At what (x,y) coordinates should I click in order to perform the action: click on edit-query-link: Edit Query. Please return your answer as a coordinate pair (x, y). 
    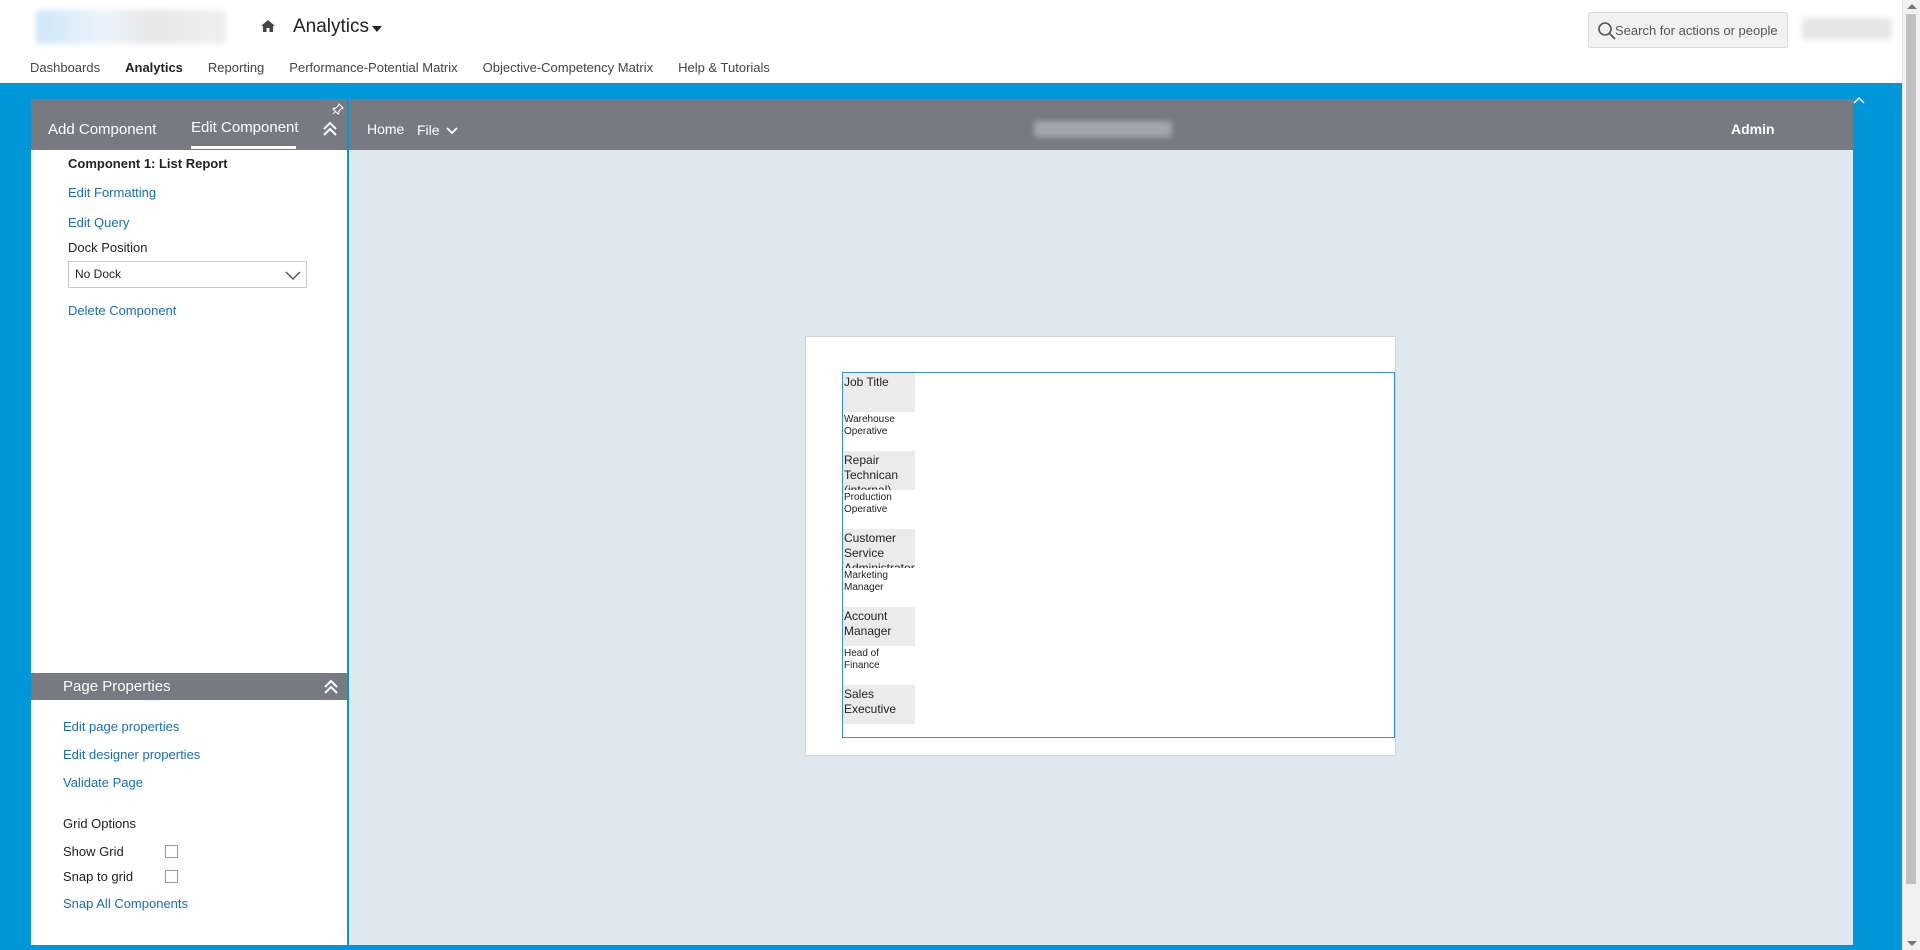
    Looking at the image, I should click on (98, 222).